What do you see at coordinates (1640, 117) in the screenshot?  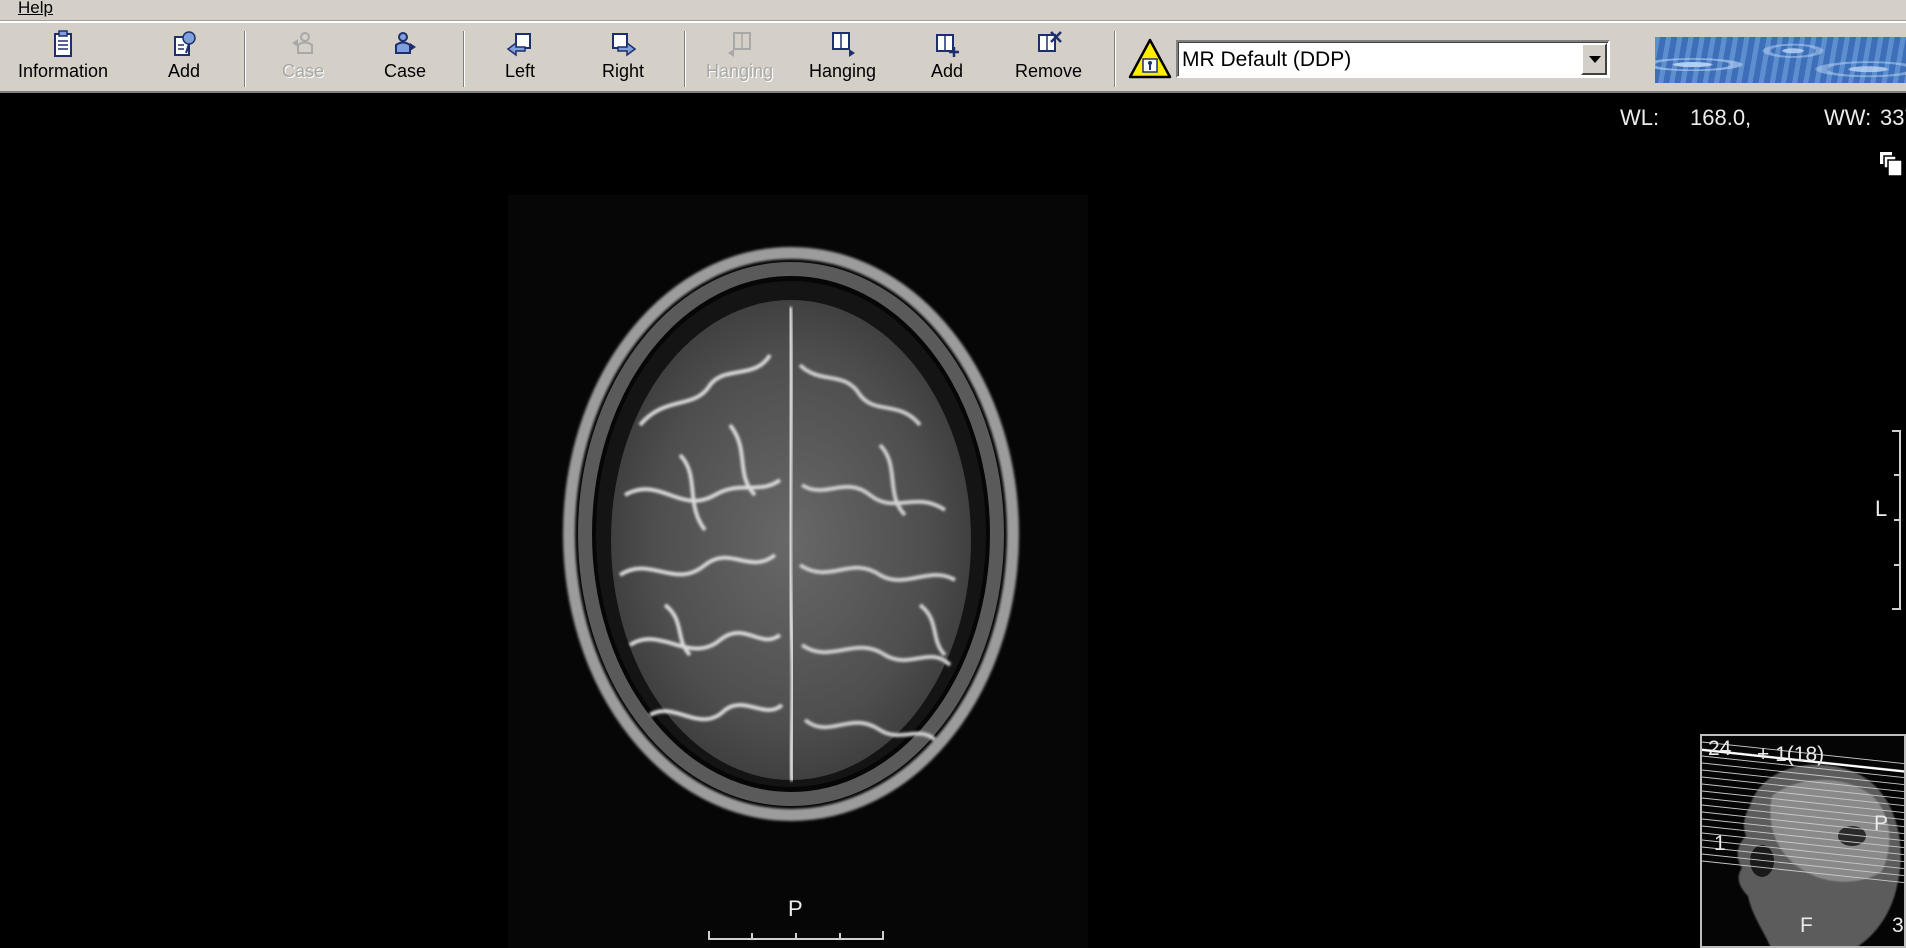 I see `window-level-label: WL:` at bounding box center [1640, 117].